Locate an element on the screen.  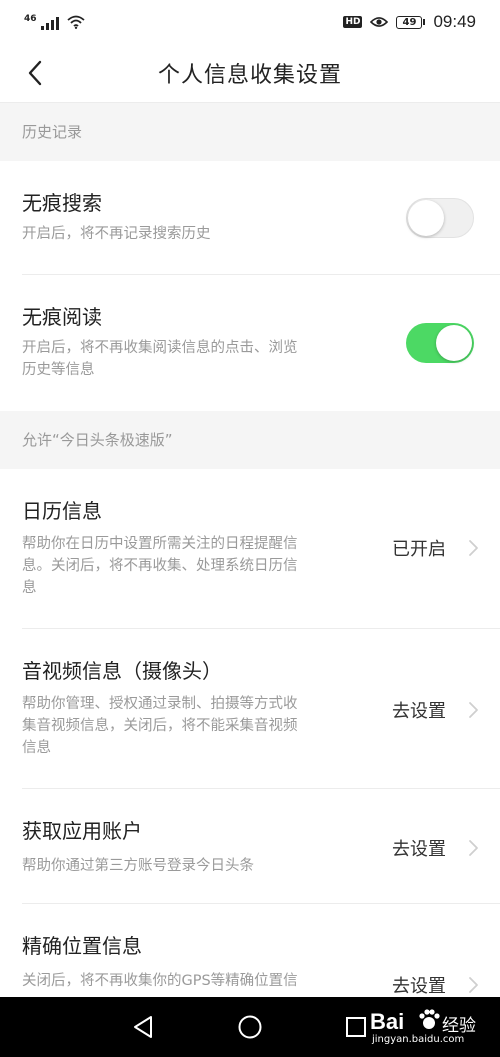
setting-title: 日历信息 is located at coordinates (62, 511).